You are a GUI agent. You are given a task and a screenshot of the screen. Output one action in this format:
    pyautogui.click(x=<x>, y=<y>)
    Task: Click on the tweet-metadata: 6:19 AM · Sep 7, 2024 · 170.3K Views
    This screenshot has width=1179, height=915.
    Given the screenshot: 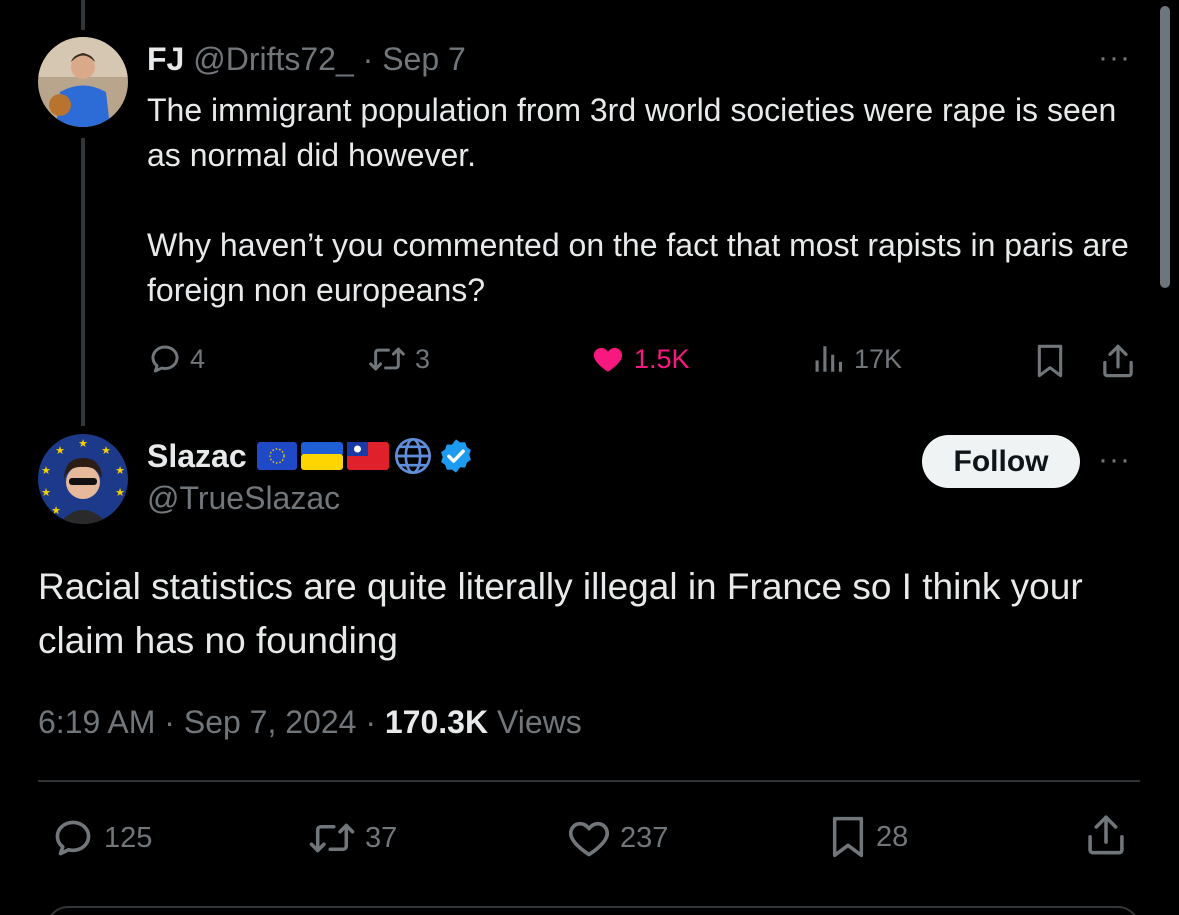 What is the action you would take?
    pyautogui.click(x=310, y=722)
    